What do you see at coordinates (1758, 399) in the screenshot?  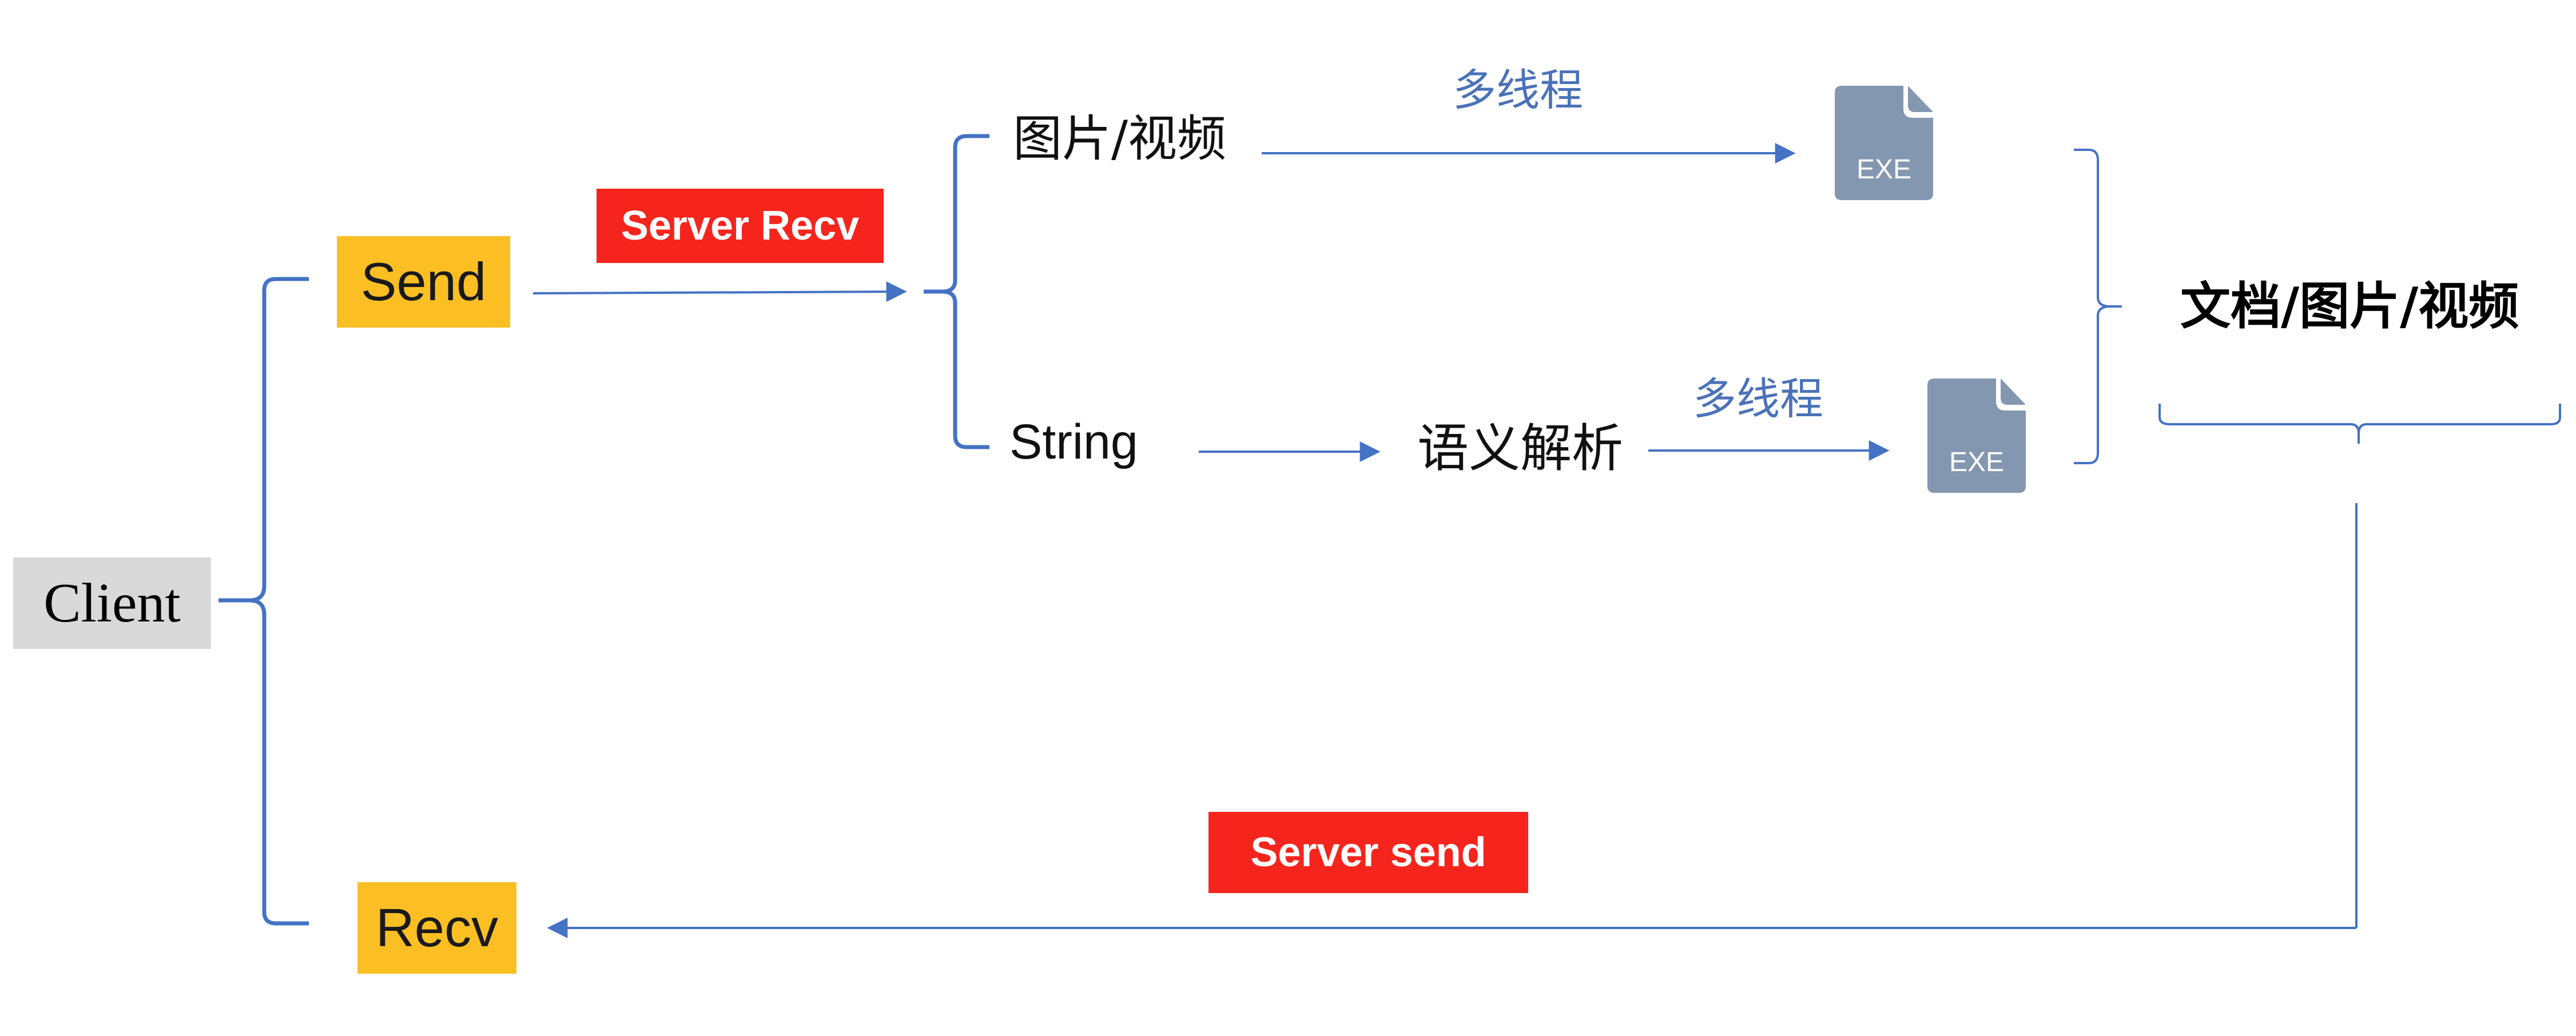 I see `multithread-label-bottom: 多线程` at bounding box center [1758, 399].